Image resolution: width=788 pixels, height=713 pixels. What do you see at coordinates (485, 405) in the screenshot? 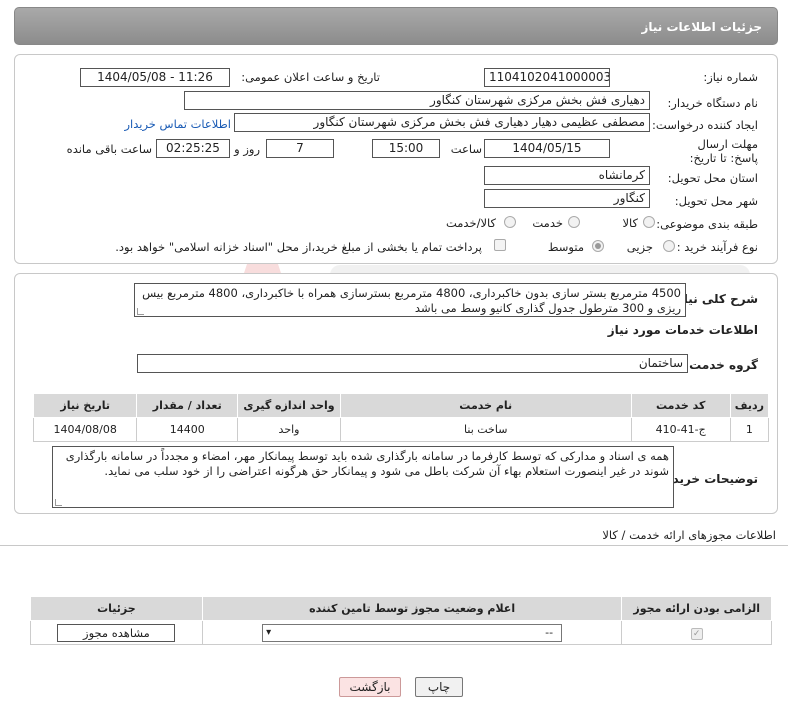
I see `col-service-name: نام خدمت` at bounding box center [485, 405].